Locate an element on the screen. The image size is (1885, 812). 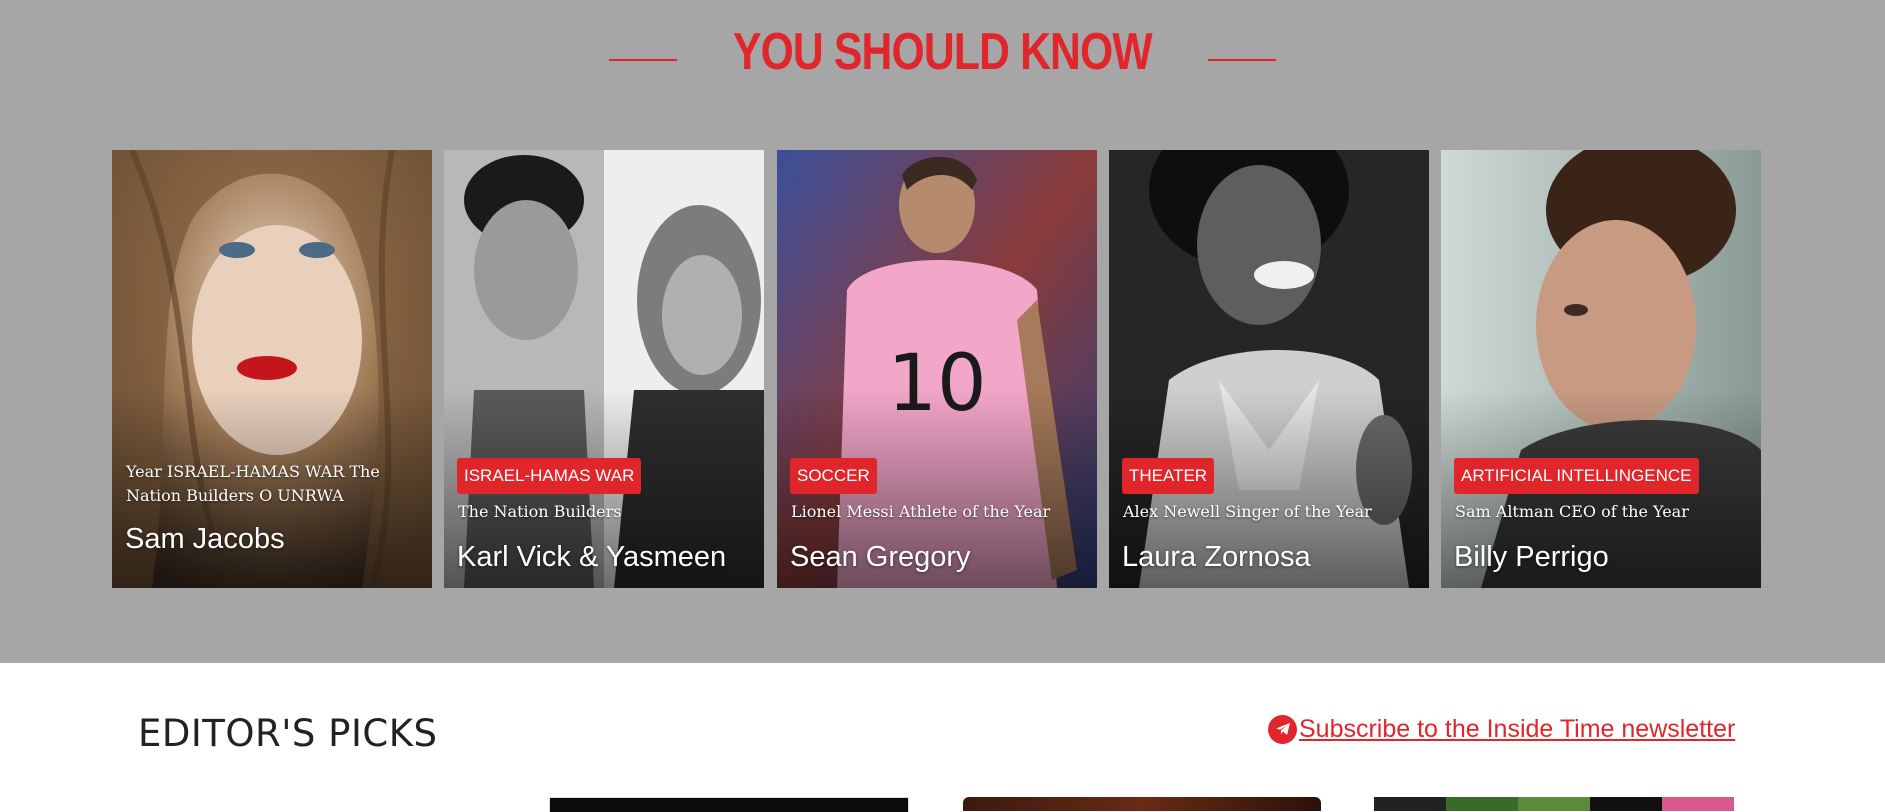
card-tag: ISRAEL-HAMAS WAR is located at coordinates (549, 476).